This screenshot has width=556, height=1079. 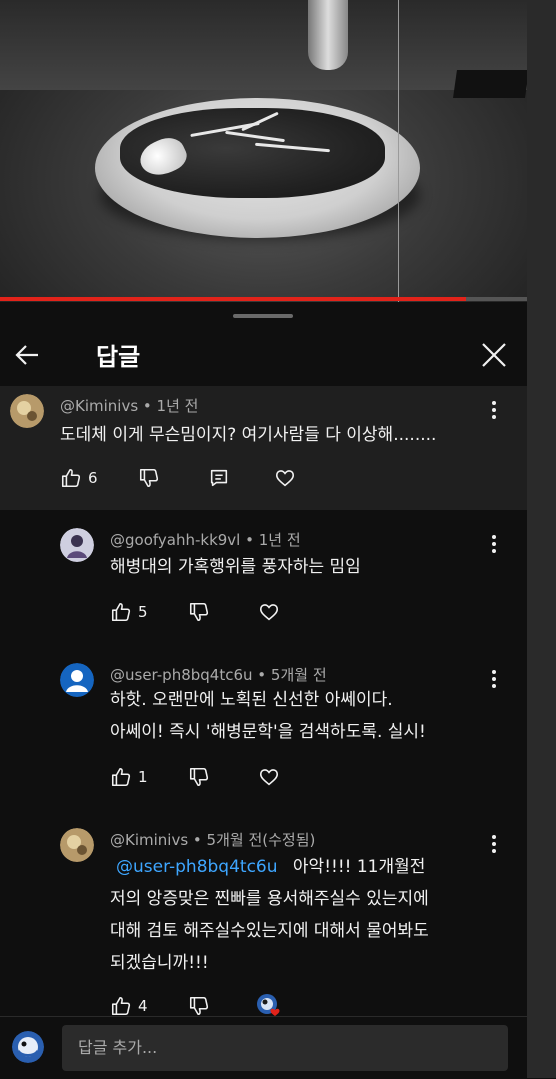 What do you see at coordinates (143, 777) in the screenshot?
I see `like-count: 1` at bounding box center [143, 777].